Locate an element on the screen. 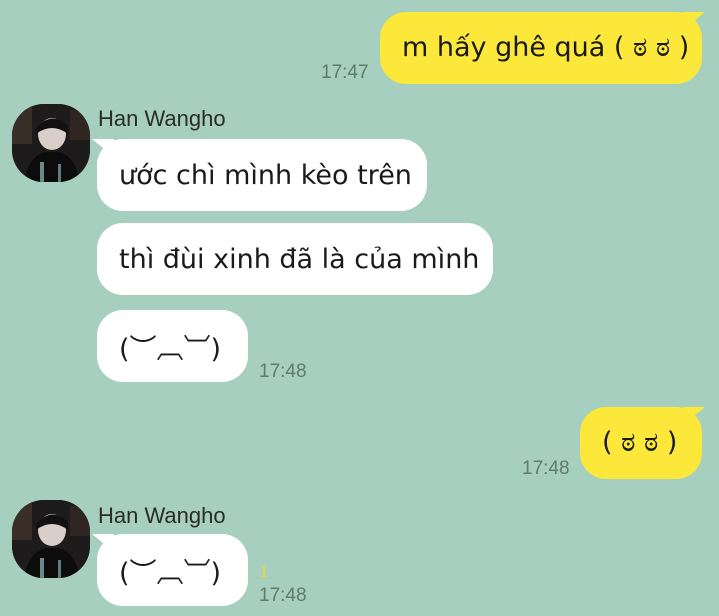  message-text: m hấy ghê quá ( ಠ ಠ ) is located at coordinates (546, 47).